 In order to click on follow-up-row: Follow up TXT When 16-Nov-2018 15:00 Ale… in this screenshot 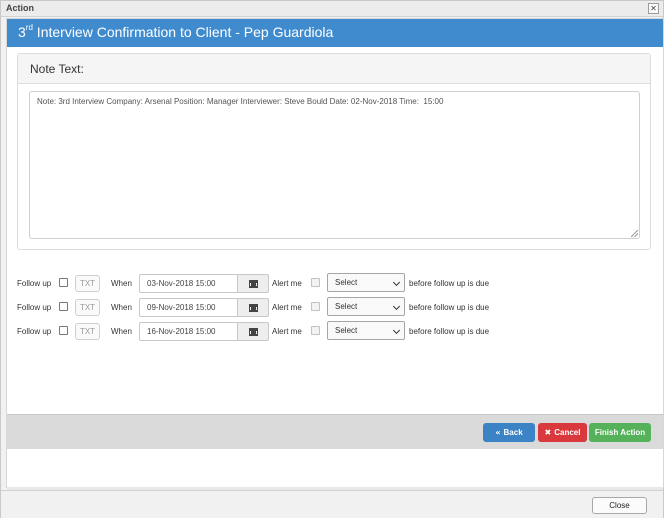, I will do `click(337, 331)`.